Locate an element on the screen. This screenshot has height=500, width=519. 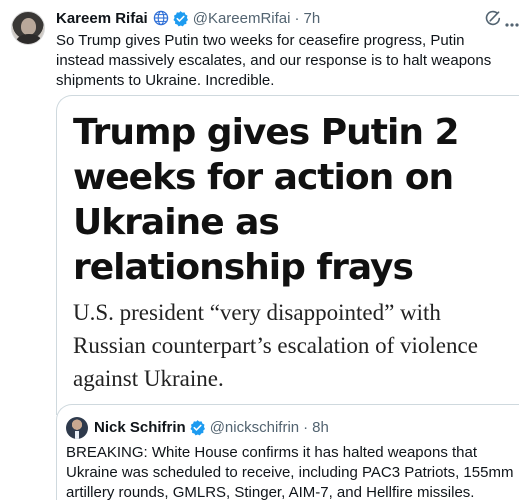
avatar-shirt is located at coordinates (77, 435).